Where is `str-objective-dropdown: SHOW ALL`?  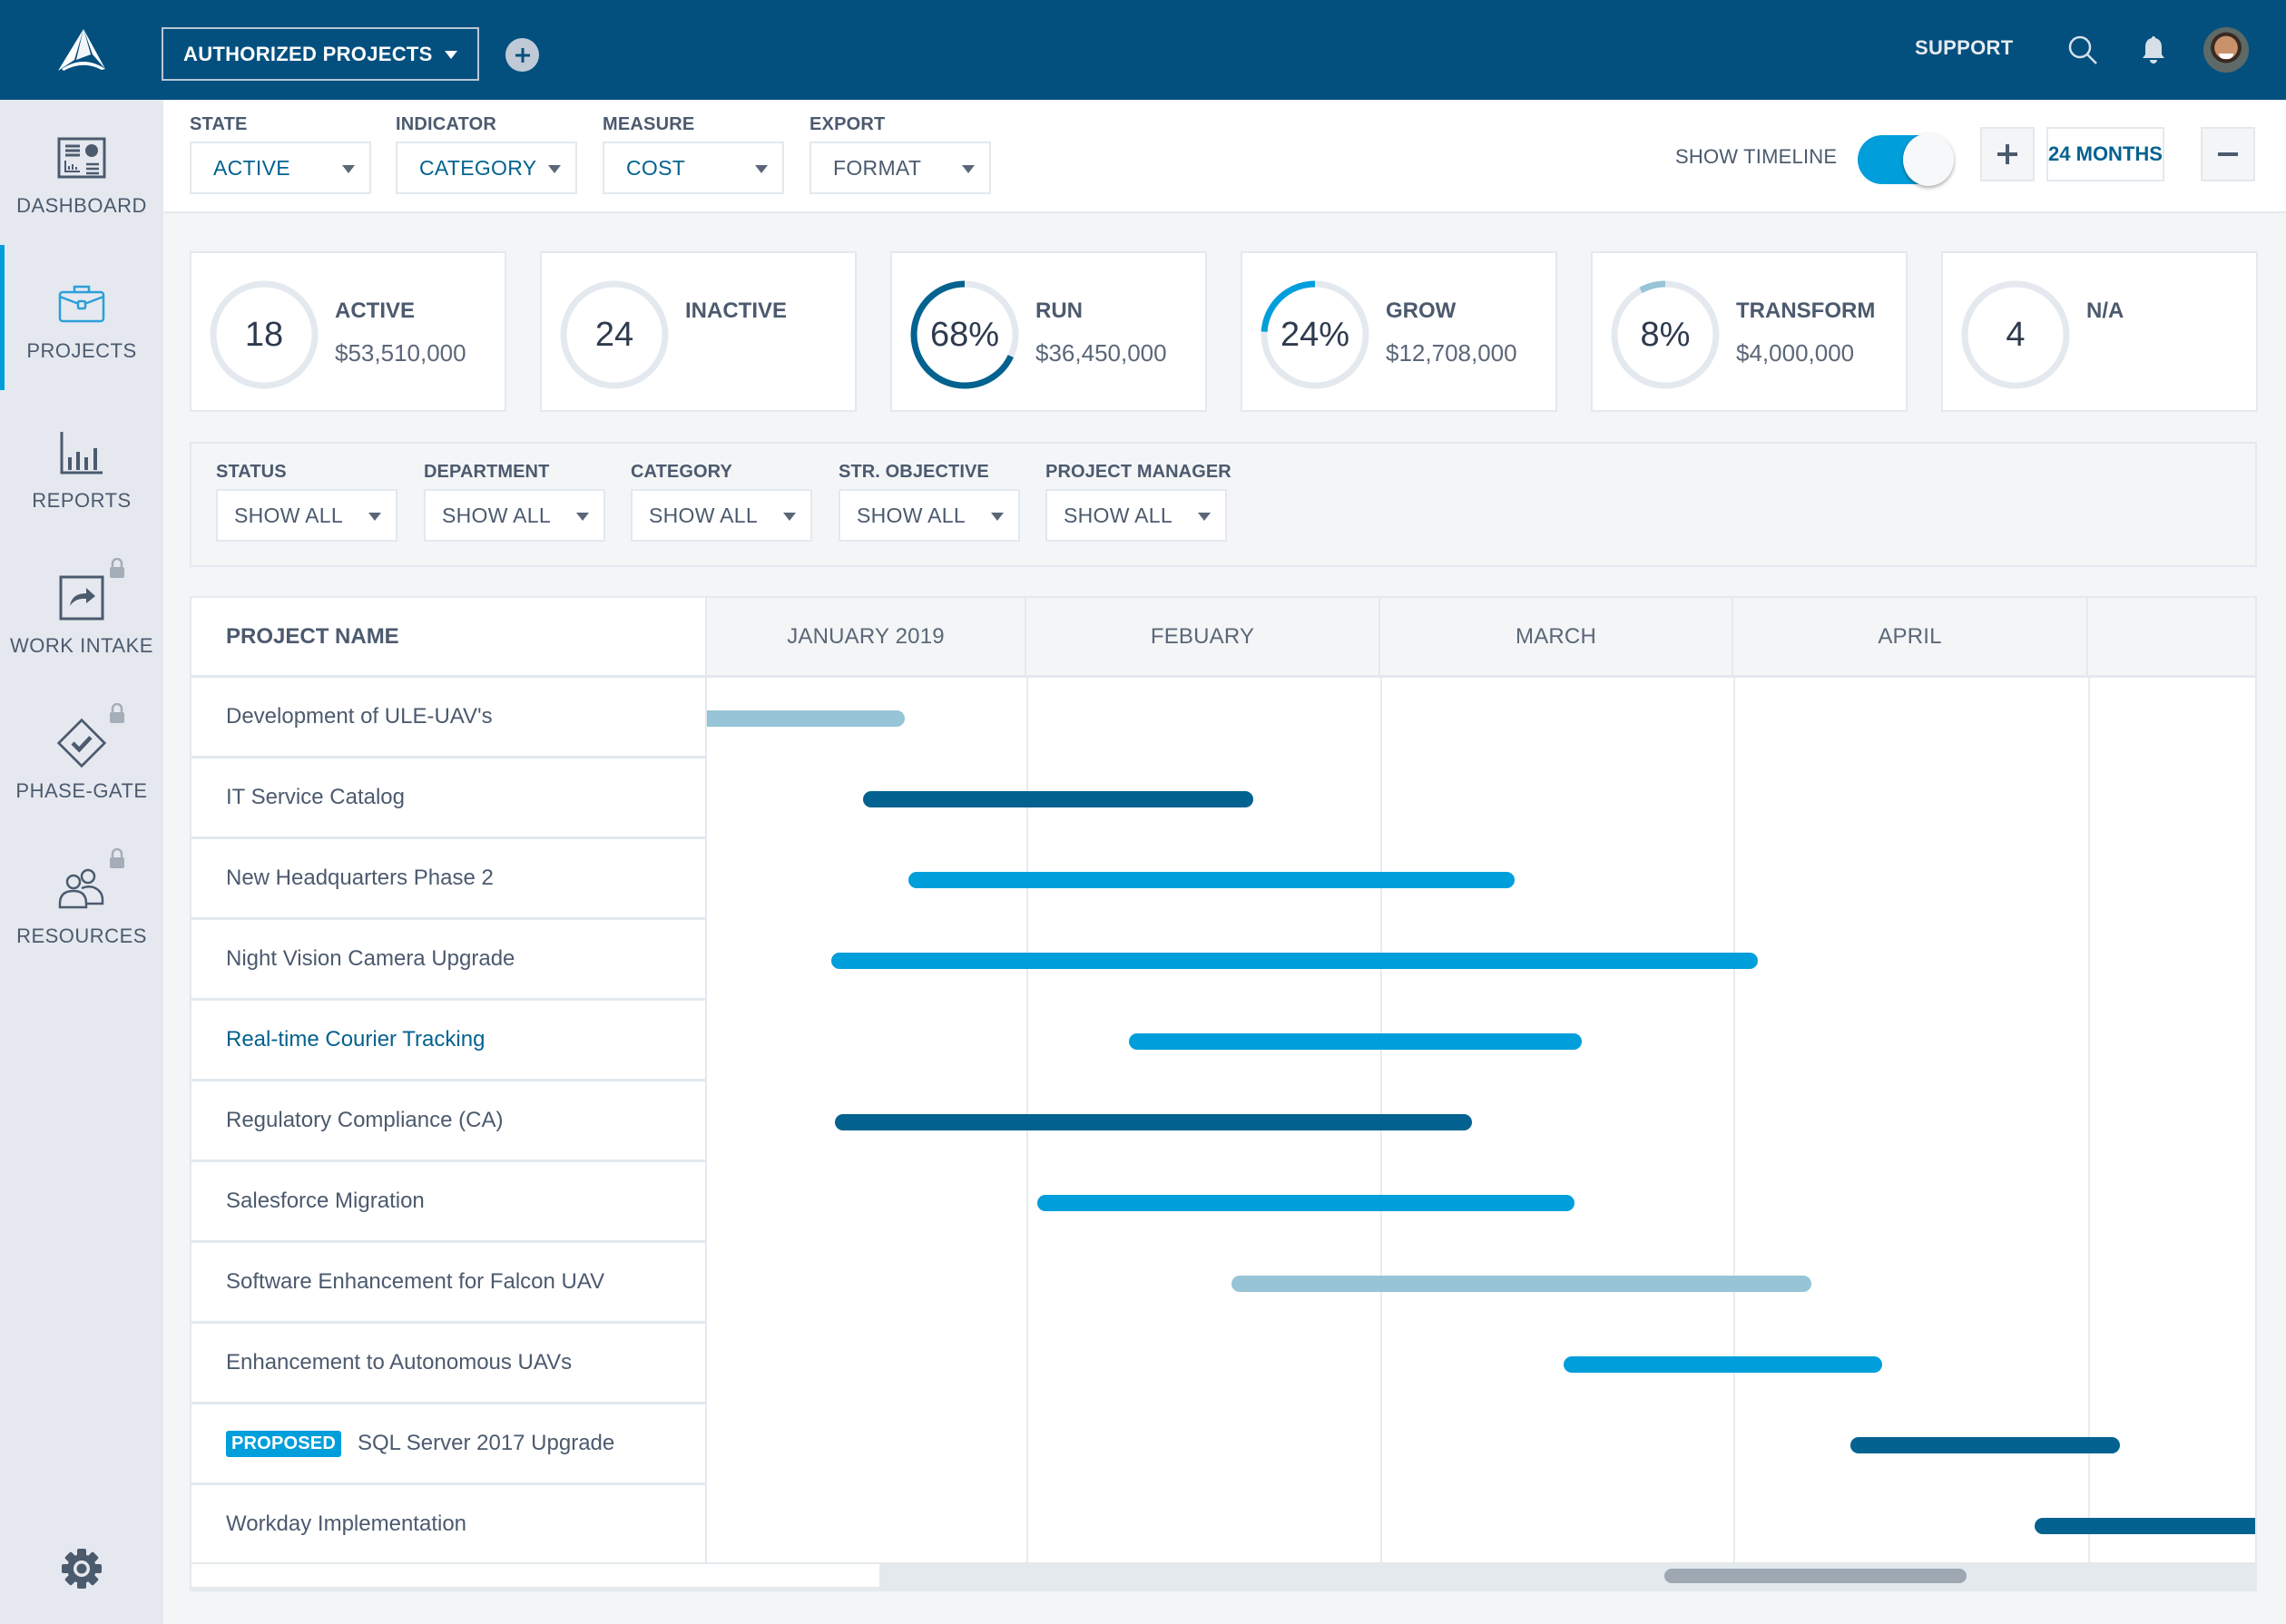 str-objective-dropdown: SHOW ALL is located at coordinates (929, 515).